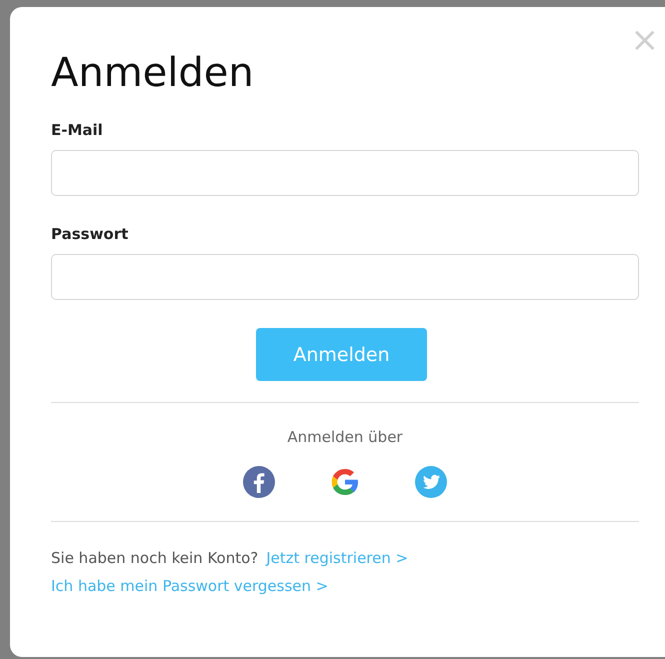  Describe the element at coordinates (154, 558) in the screenshot. I see `account-question: Sie haben noch kein Konto?` at that location.